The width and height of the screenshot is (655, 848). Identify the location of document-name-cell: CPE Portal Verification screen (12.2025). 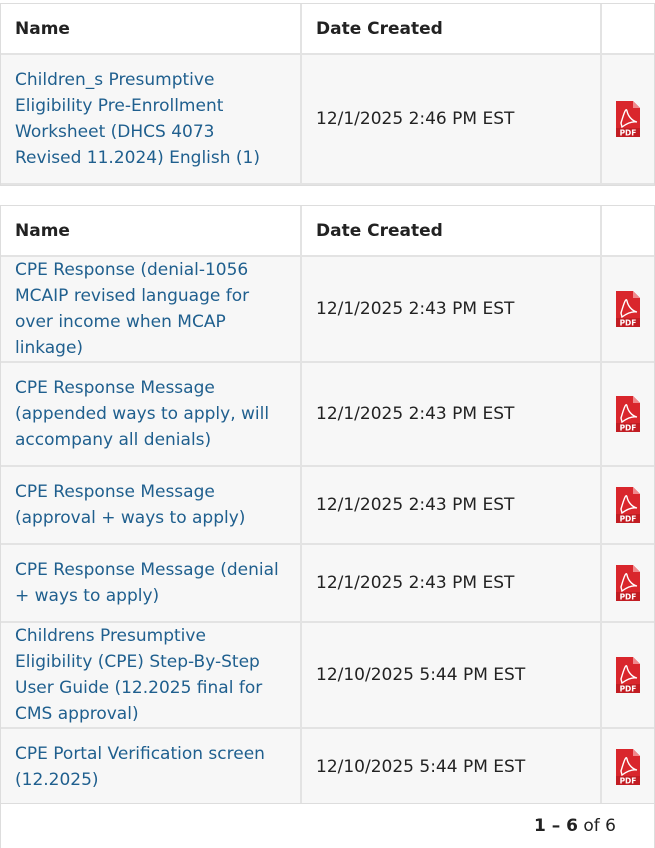
(151, 767).